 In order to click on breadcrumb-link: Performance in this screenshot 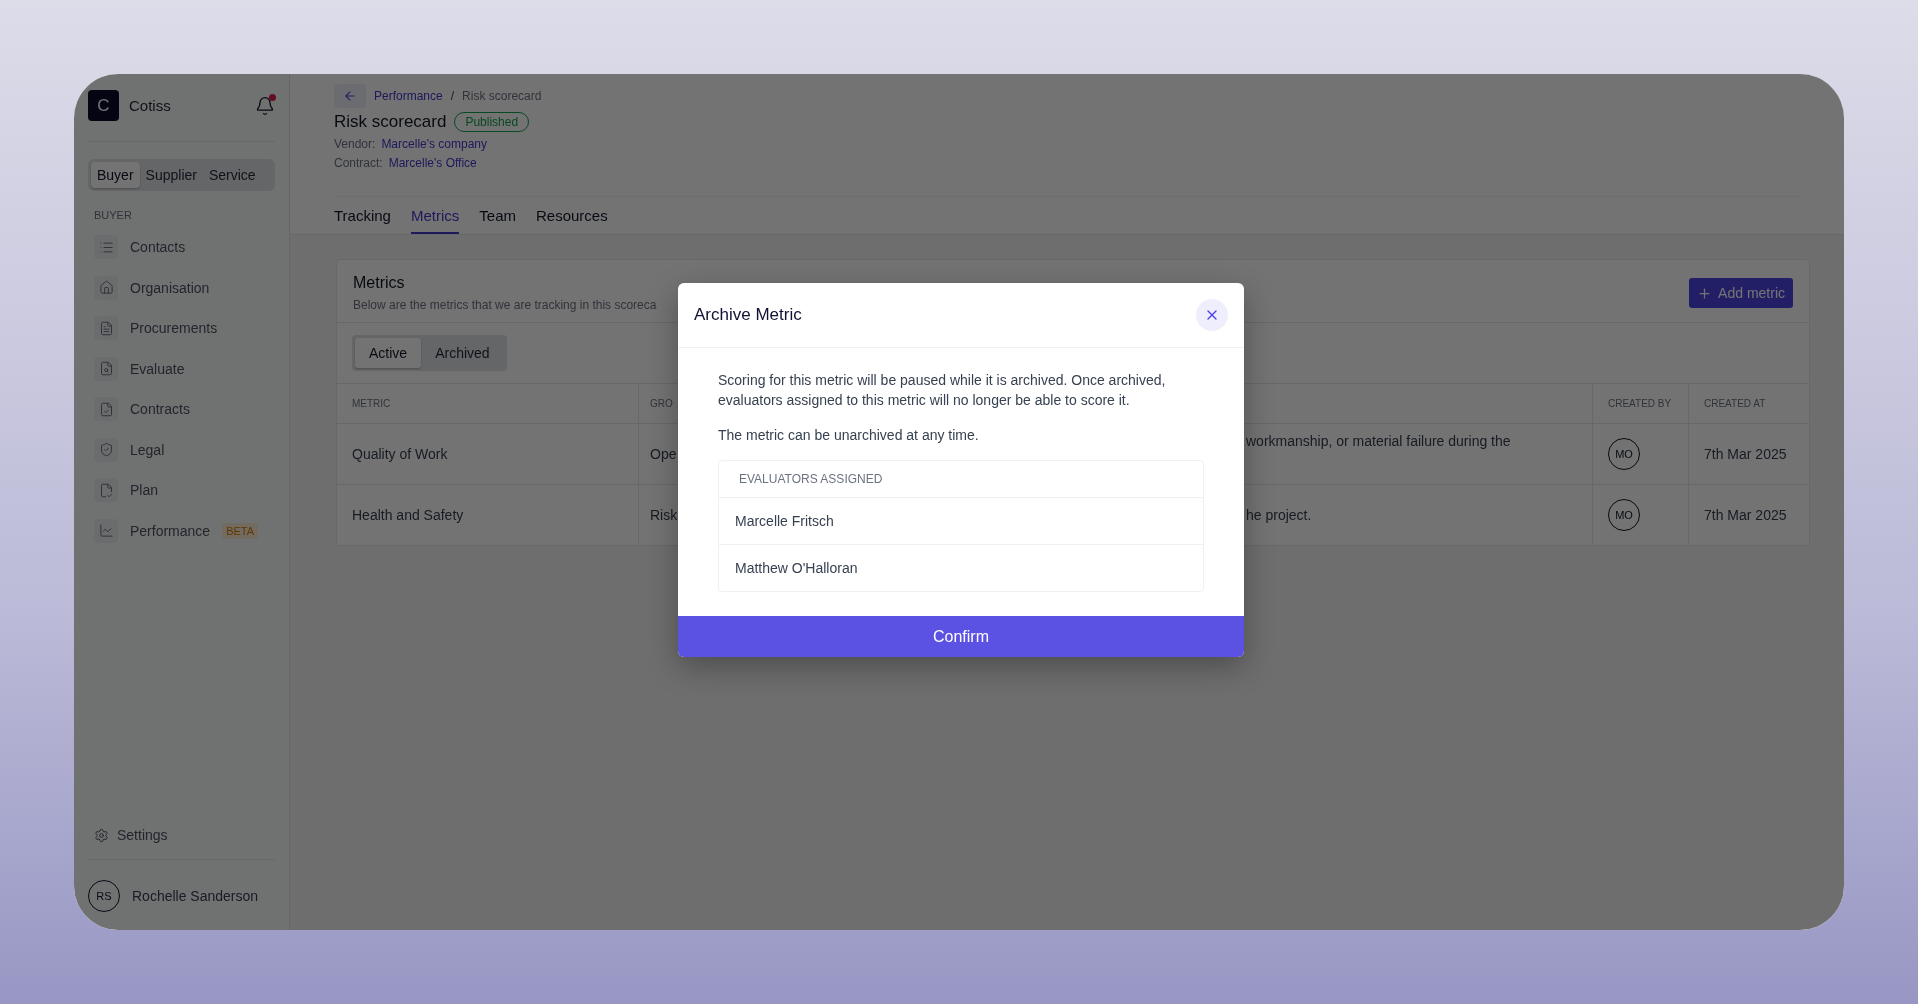, I will do `click(408, 96)`.